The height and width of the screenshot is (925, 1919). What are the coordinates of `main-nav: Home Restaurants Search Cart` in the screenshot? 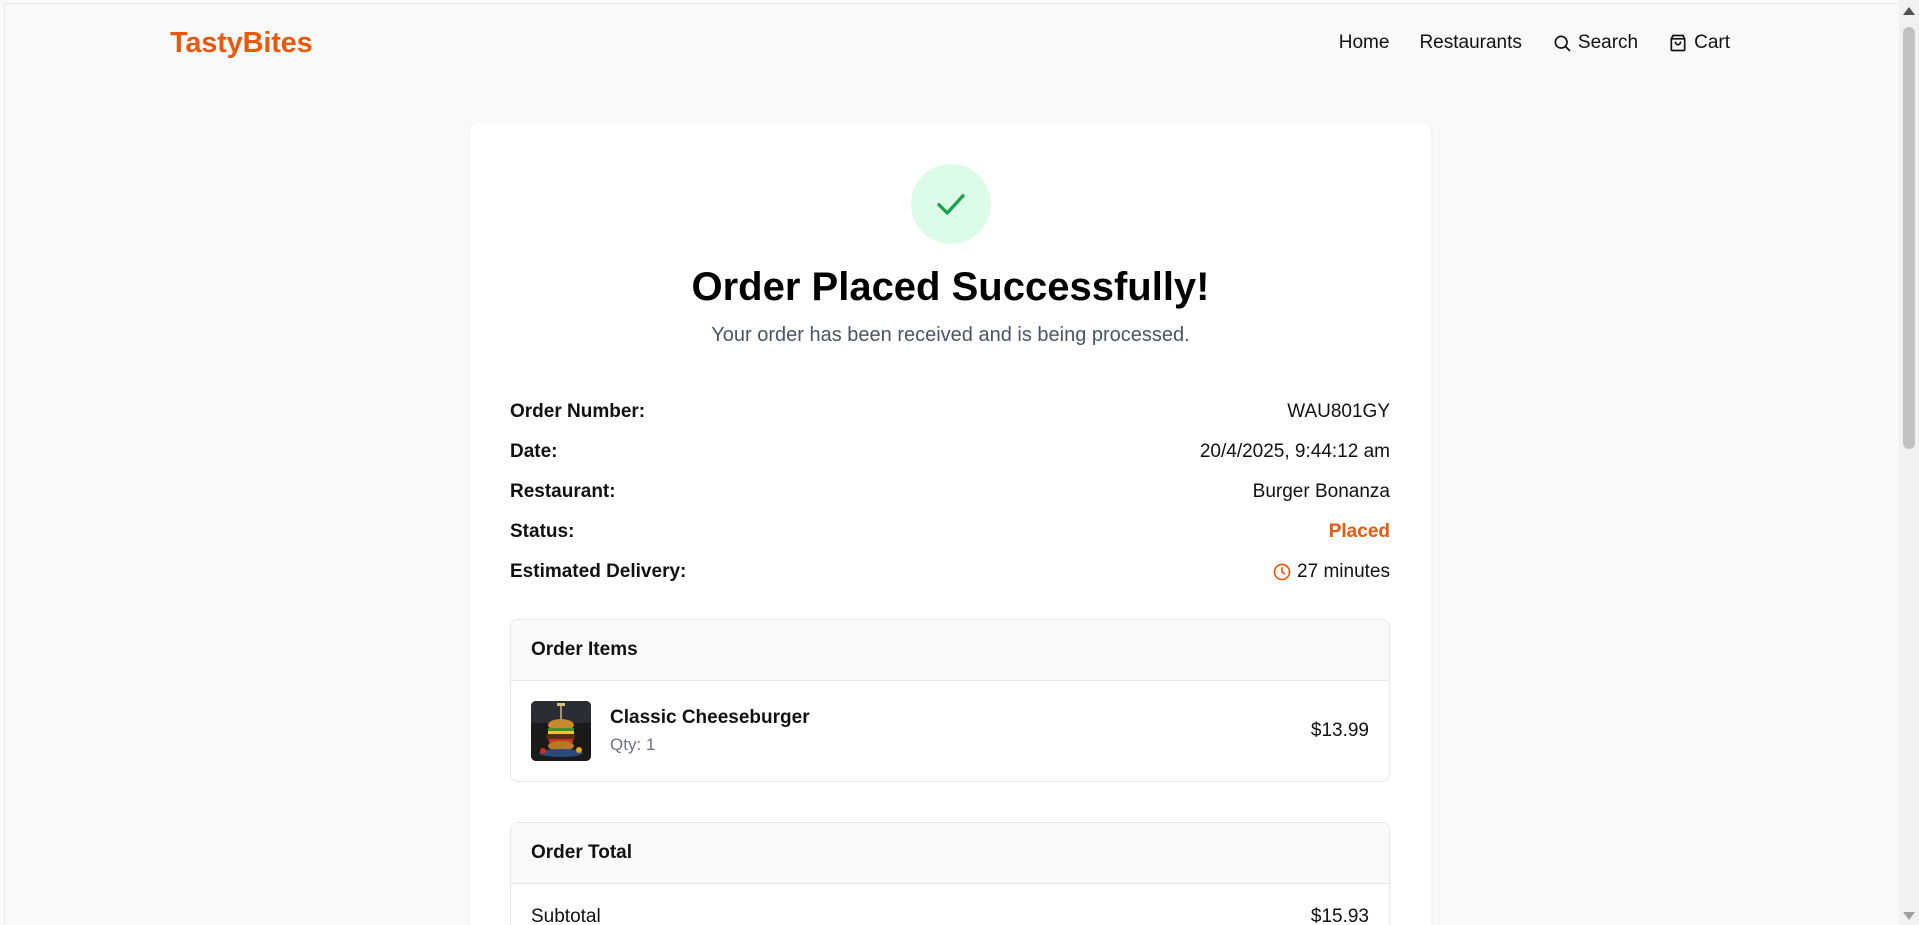 It's located at (1519, 43).